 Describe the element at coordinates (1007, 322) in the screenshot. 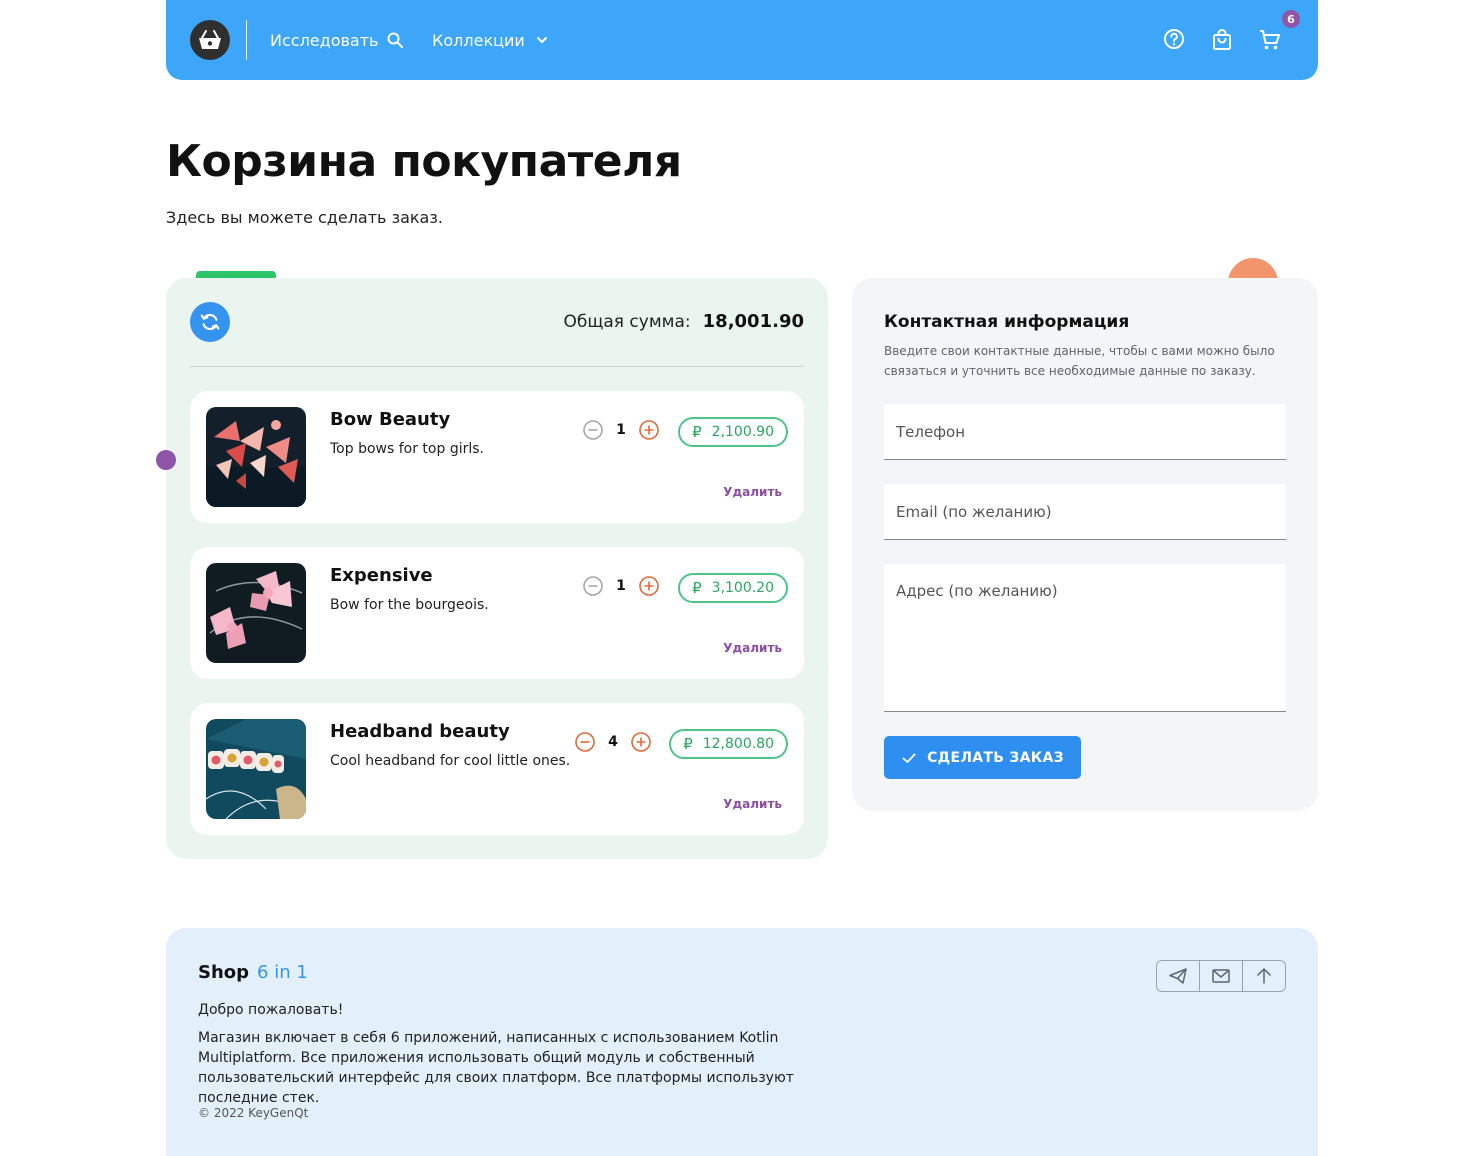

I see `contact-title: Контактная информация` at that location.